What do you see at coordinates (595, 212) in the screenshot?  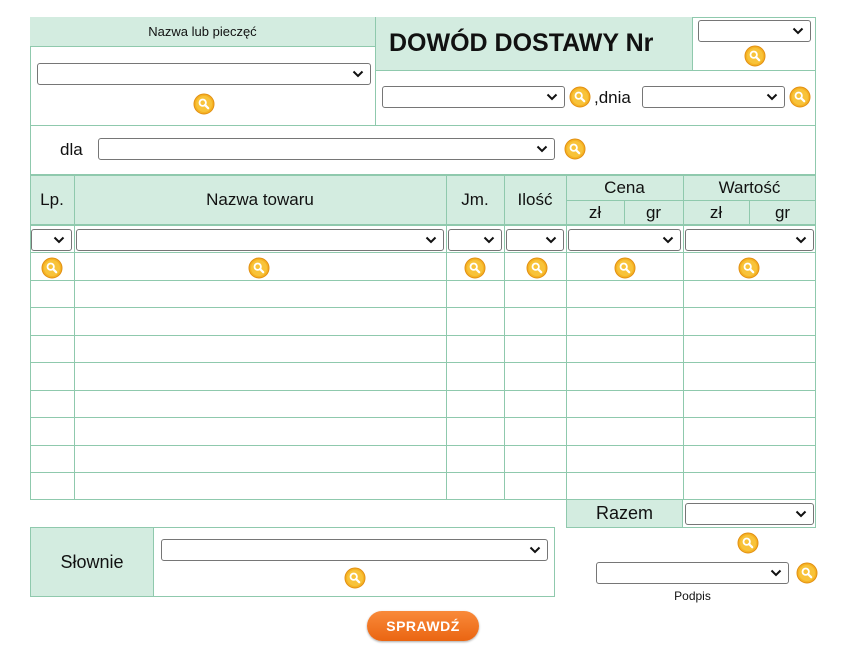 I see `col-price-zl: zł` at bounding box center [595, 212].